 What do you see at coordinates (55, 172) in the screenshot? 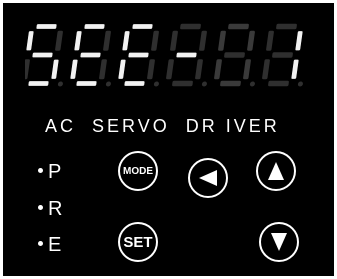
I see `indicator-p-label: P` at bounding box center [55, 172].